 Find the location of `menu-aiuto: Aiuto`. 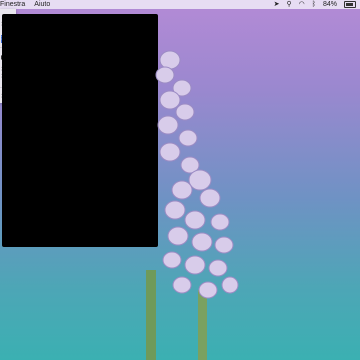

menu-aiuto: Aiuto is located at coordinates (42, 4).